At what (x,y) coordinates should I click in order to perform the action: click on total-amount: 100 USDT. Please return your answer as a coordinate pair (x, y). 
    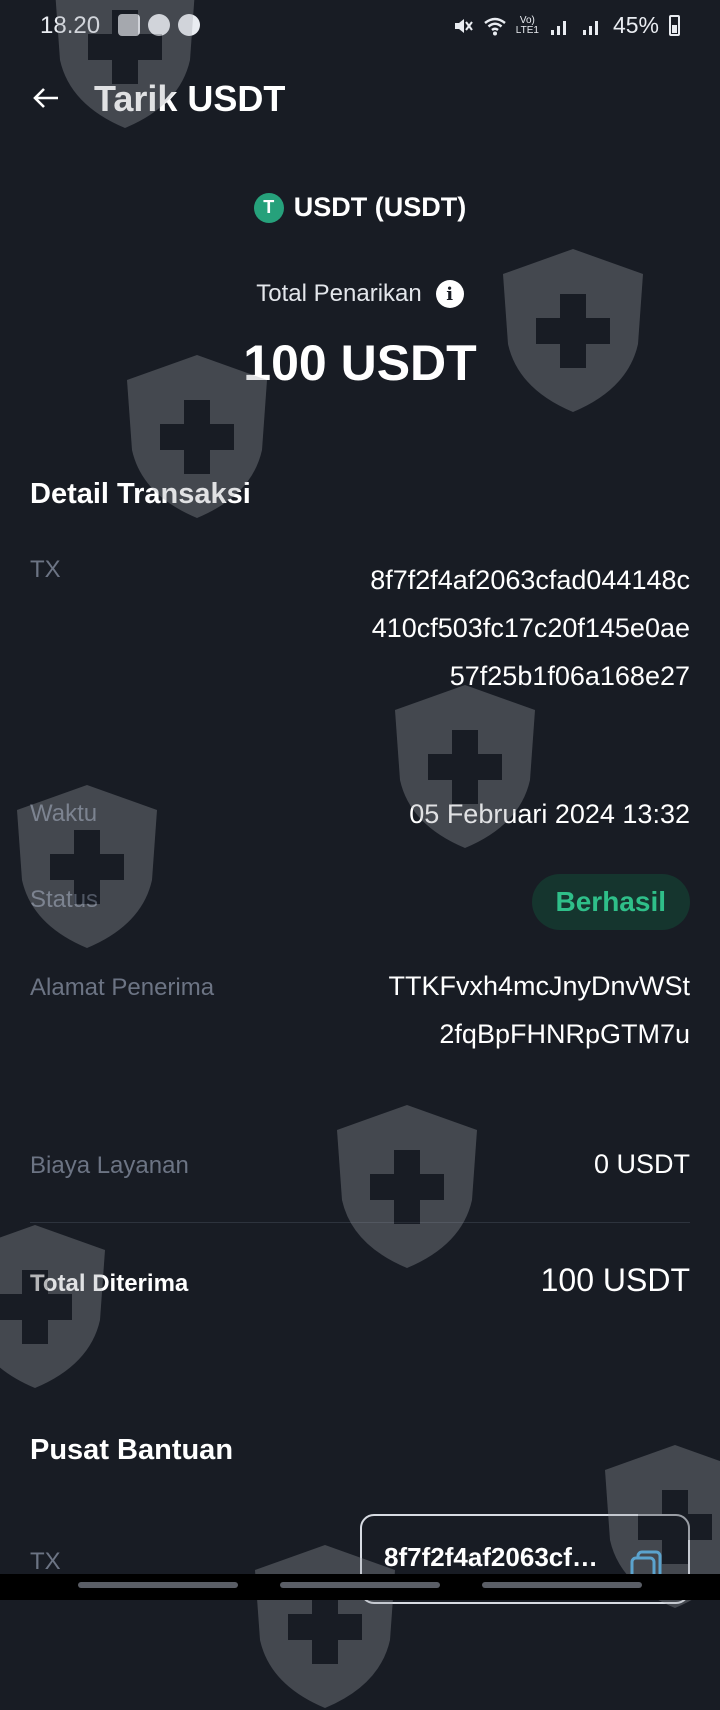
    Looking at the image, I should click on (360, 363).